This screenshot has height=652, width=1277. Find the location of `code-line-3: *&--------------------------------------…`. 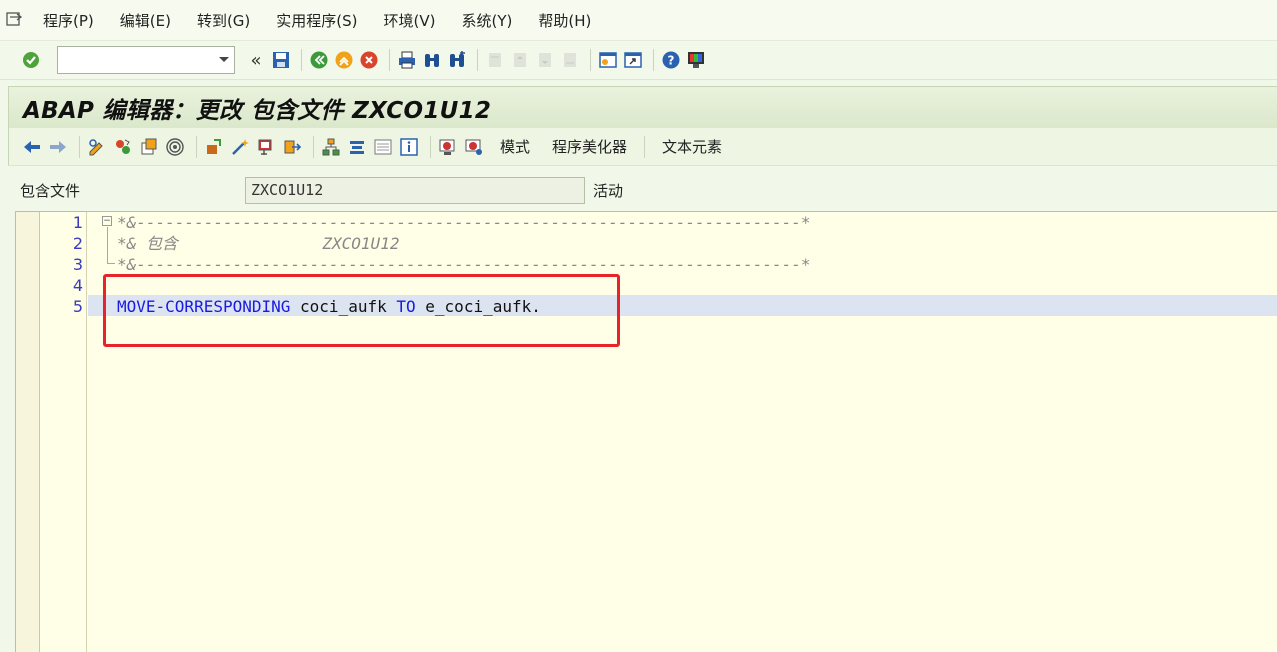

code-line-3: *&--------------------------------------… is located at coordinates (464, 264).